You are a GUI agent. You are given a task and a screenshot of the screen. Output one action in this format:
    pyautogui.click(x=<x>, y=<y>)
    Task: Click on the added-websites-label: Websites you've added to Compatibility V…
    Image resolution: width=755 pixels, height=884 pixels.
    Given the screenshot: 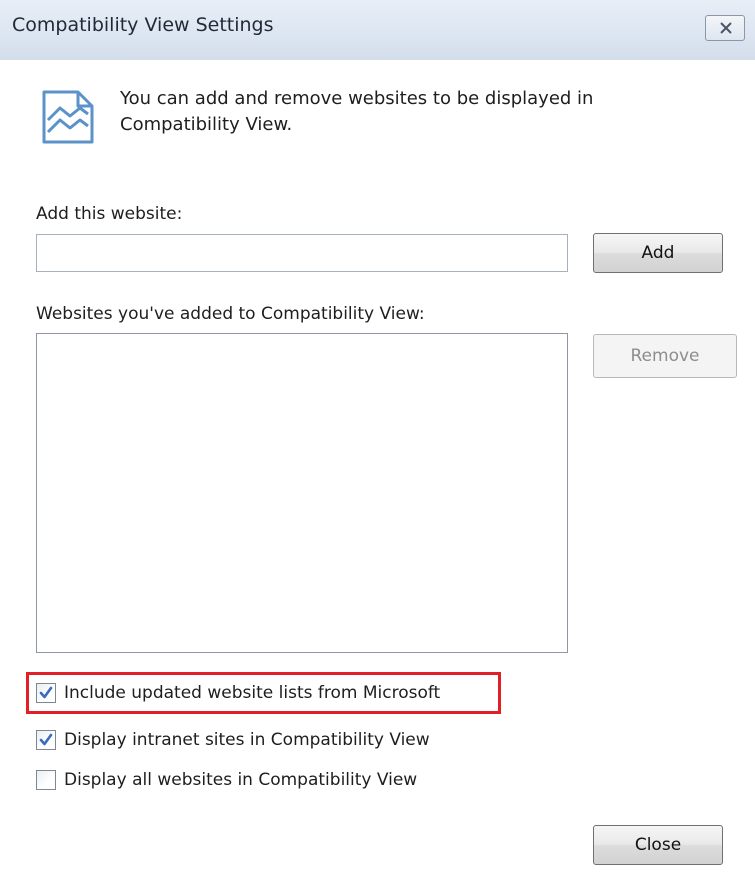 What is the action you would take?
    pyautogui.click(x=230, y=314)
    